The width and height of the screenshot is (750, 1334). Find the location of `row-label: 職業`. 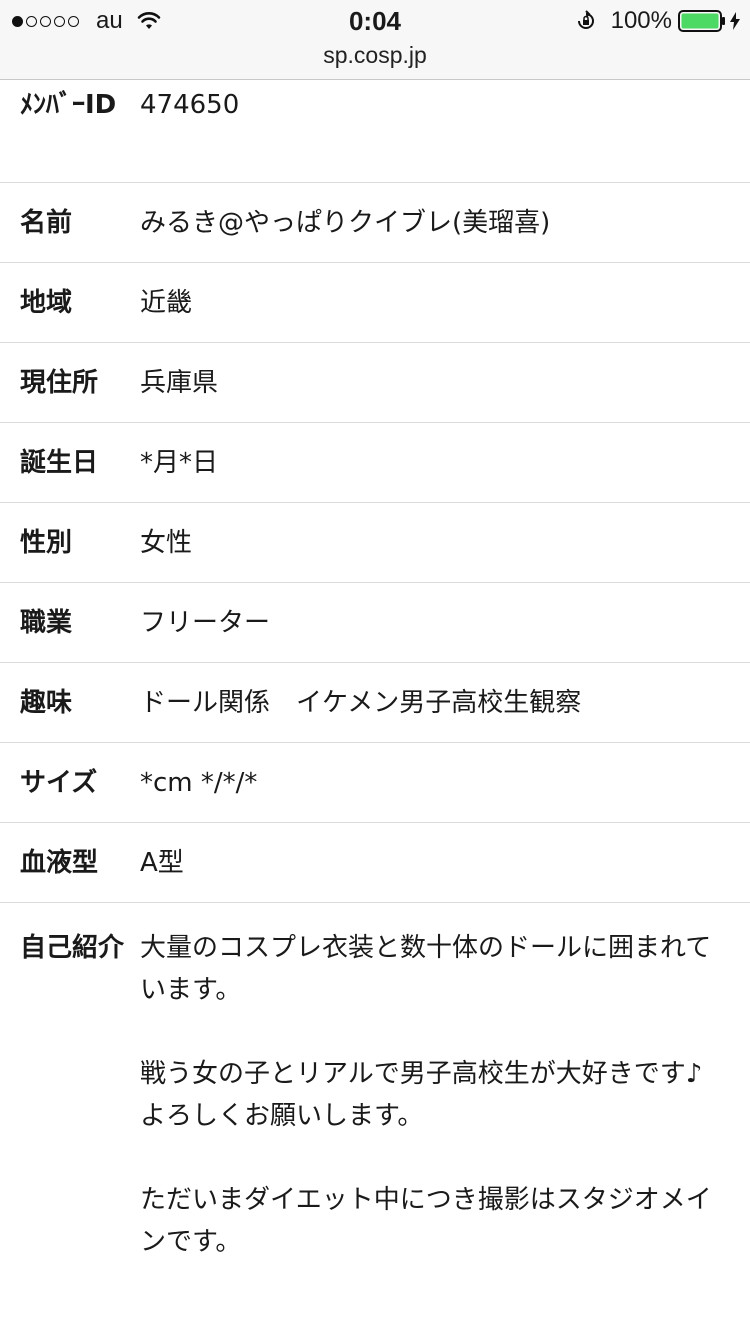

row-label: 職業 is located at coordinates (46, 622).